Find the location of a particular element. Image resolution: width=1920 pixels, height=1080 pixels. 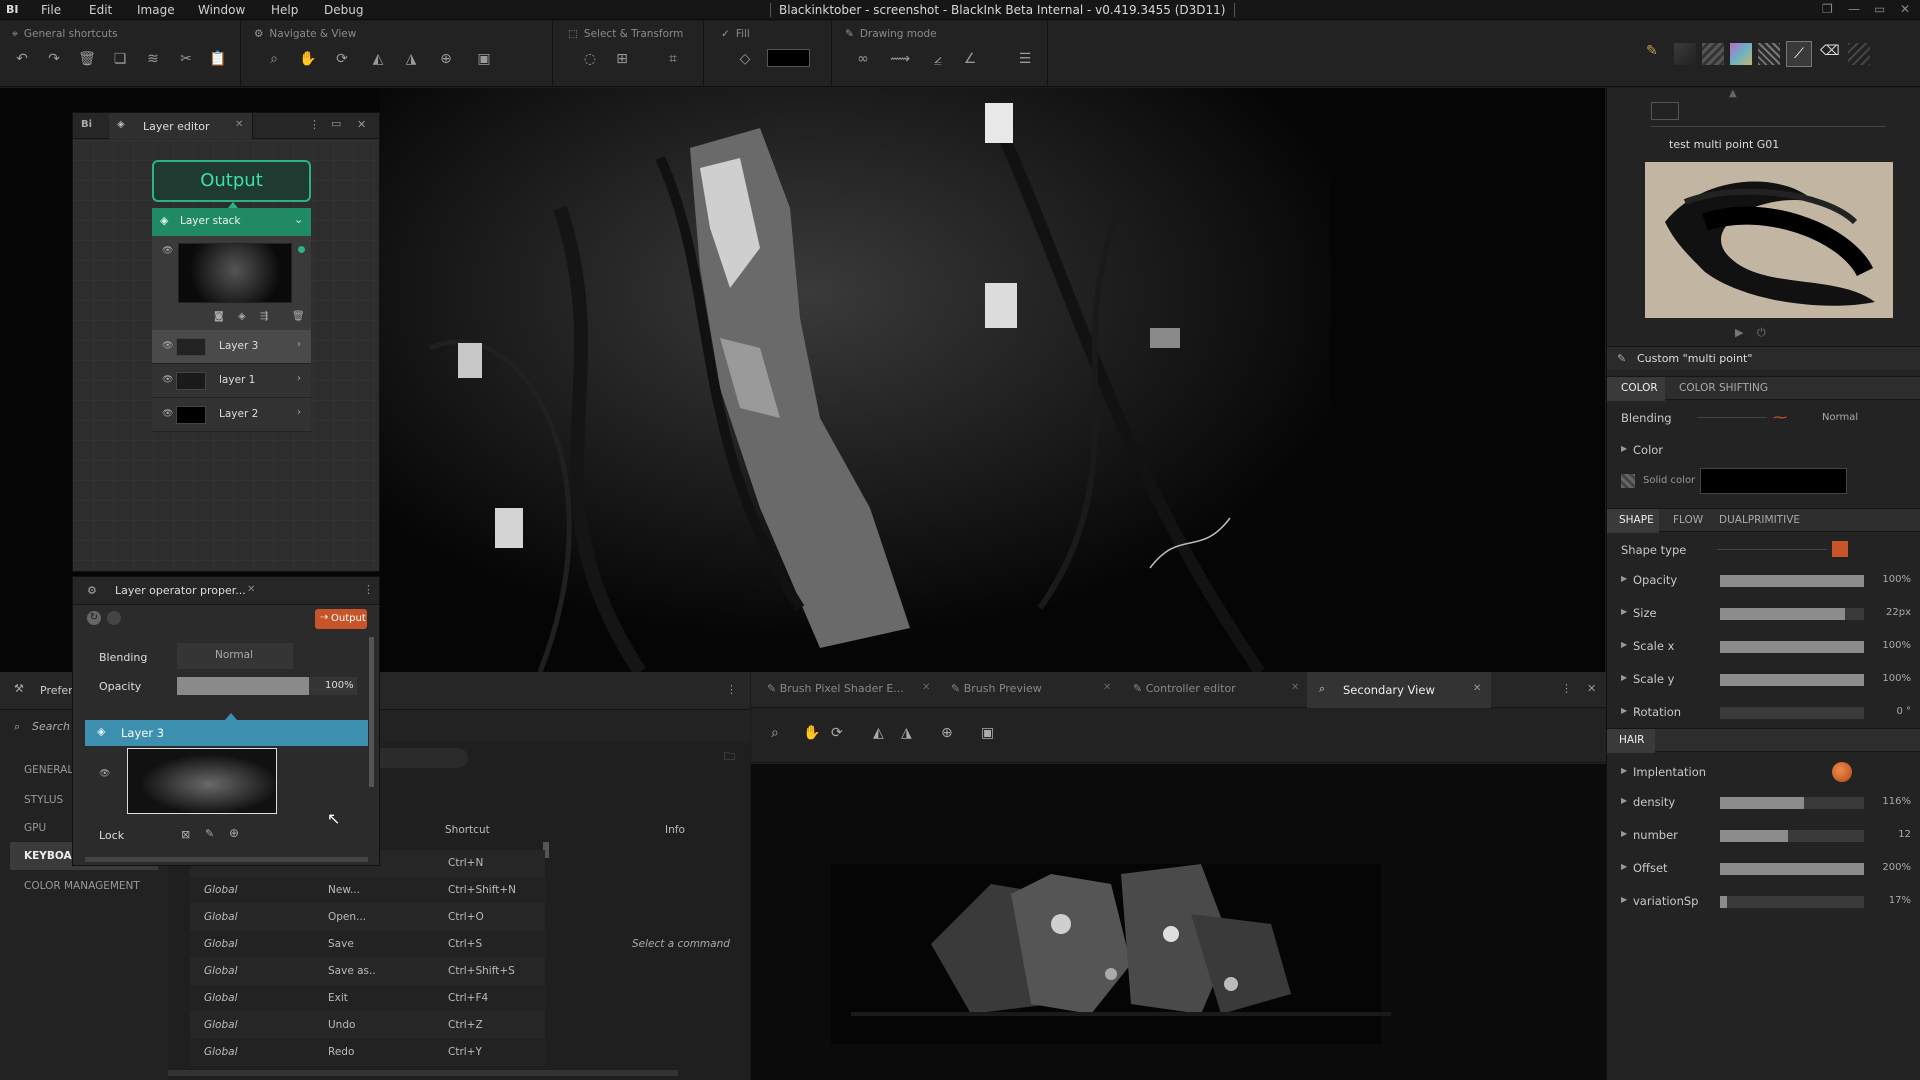

menu-image: Image is located at coordinates (156, 10).